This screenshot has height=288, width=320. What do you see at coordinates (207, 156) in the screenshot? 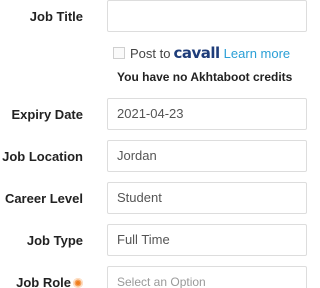
I see `job-location-select: Jordan` at bounding box center [207, 156].